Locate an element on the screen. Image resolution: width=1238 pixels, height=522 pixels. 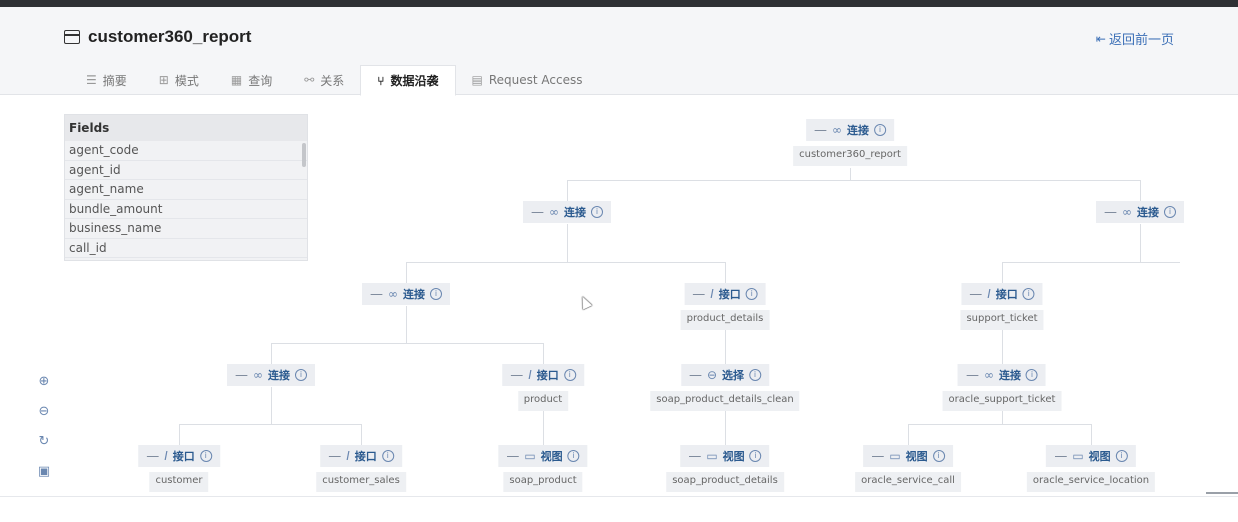
node-name: soap_product is located at coordinates (543, 482).